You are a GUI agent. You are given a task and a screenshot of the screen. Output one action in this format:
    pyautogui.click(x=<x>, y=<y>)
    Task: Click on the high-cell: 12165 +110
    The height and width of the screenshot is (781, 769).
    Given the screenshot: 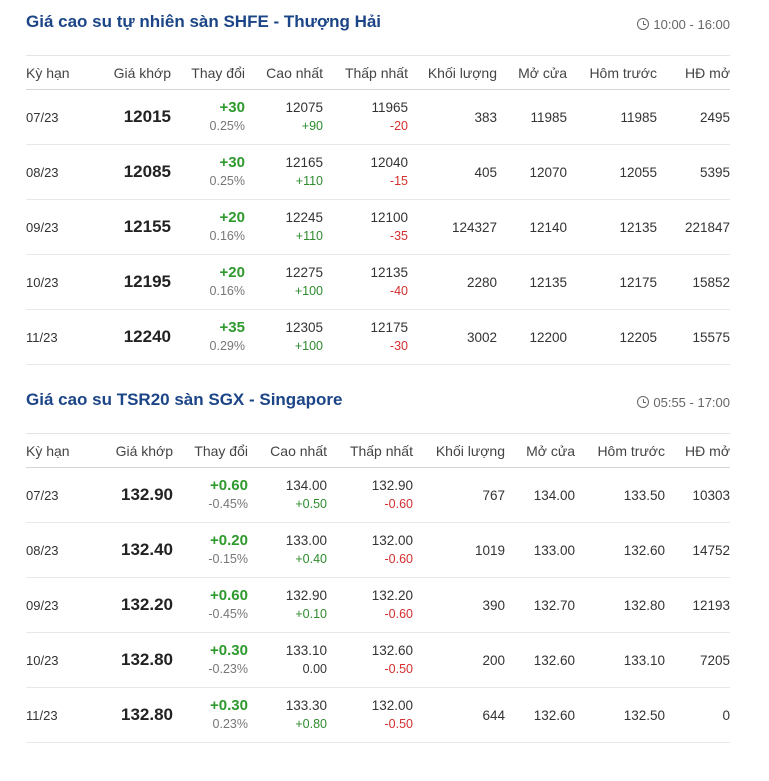 What is the action you would take?
    pyautogui.click(x=284, y=172)
    